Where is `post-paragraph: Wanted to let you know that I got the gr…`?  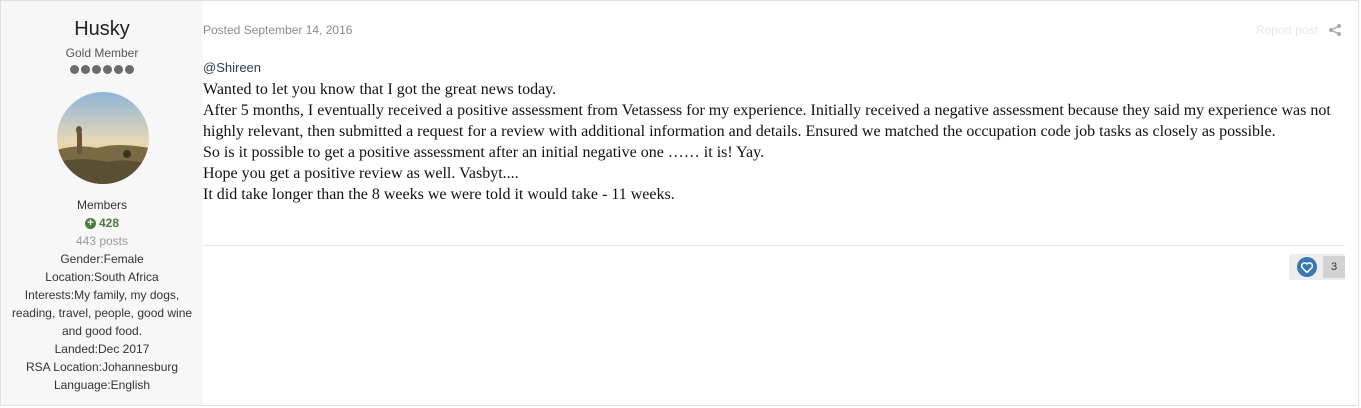 post-paragraph: Wanted to let you know that I got the gr… is located at coordinates (380, 89).